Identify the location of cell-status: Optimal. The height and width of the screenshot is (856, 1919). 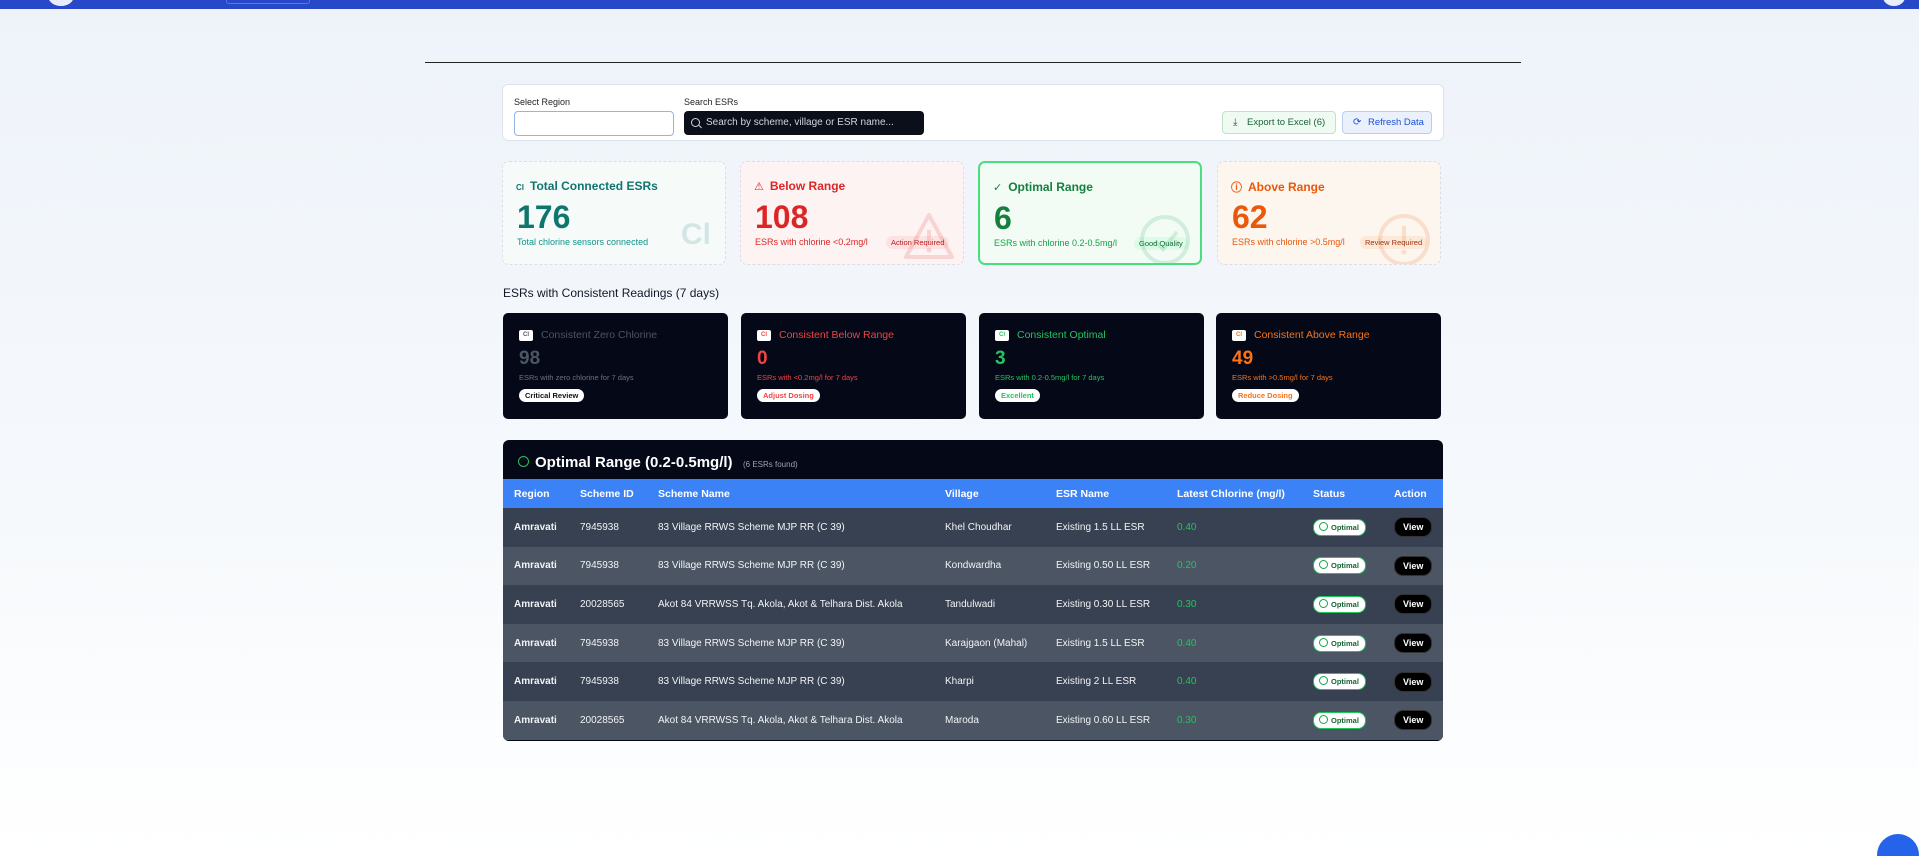
(1342, 643).